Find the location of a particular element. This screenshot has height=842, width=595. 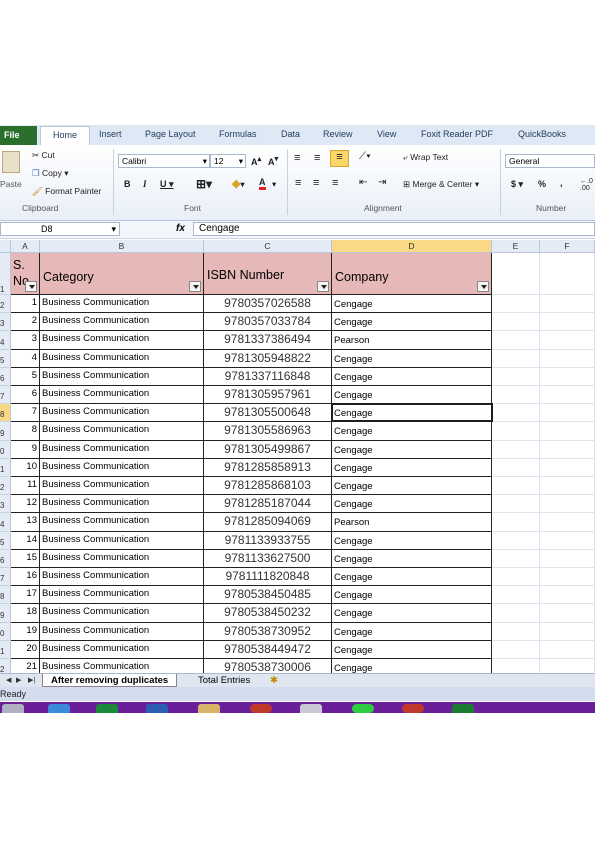

cell-isbn: 9781133627500 is located at coordinates (268, 559).